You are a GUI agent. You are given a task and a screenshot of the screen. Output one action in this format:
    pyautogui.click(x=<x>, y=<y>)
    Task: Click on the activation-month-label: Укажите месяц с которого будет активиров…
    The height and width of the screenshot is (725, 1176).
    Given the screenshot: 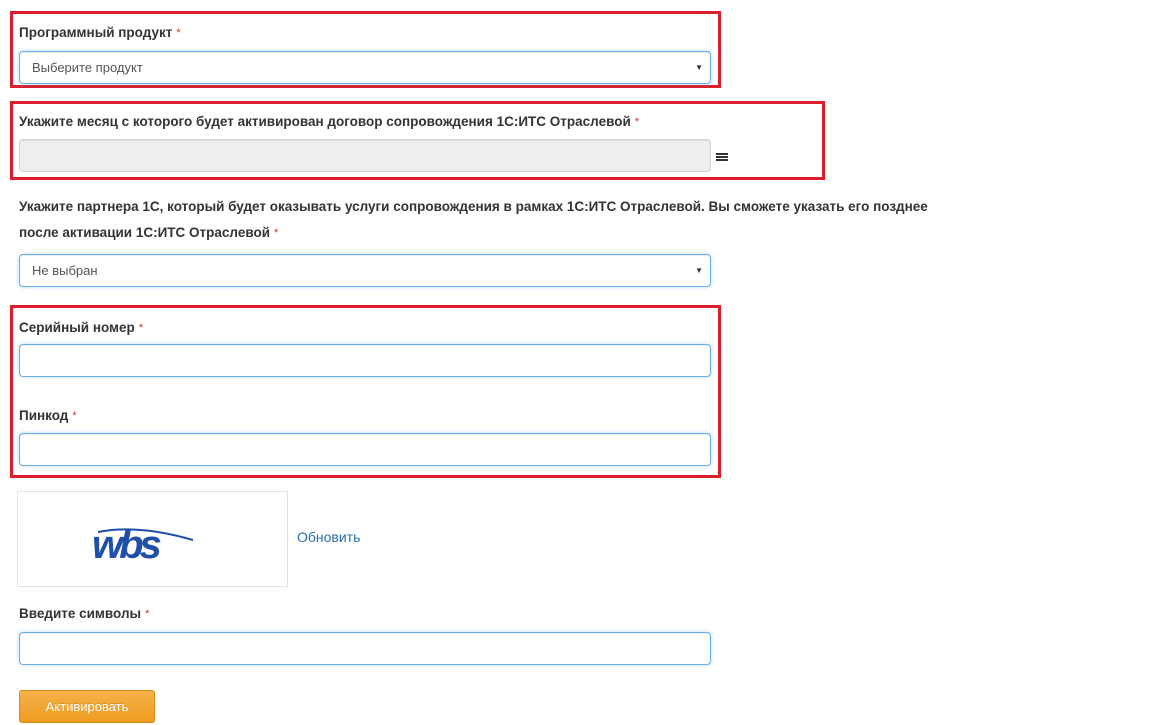 What is the action you would take?
    pyautogui.click(x=329, y=122)
    